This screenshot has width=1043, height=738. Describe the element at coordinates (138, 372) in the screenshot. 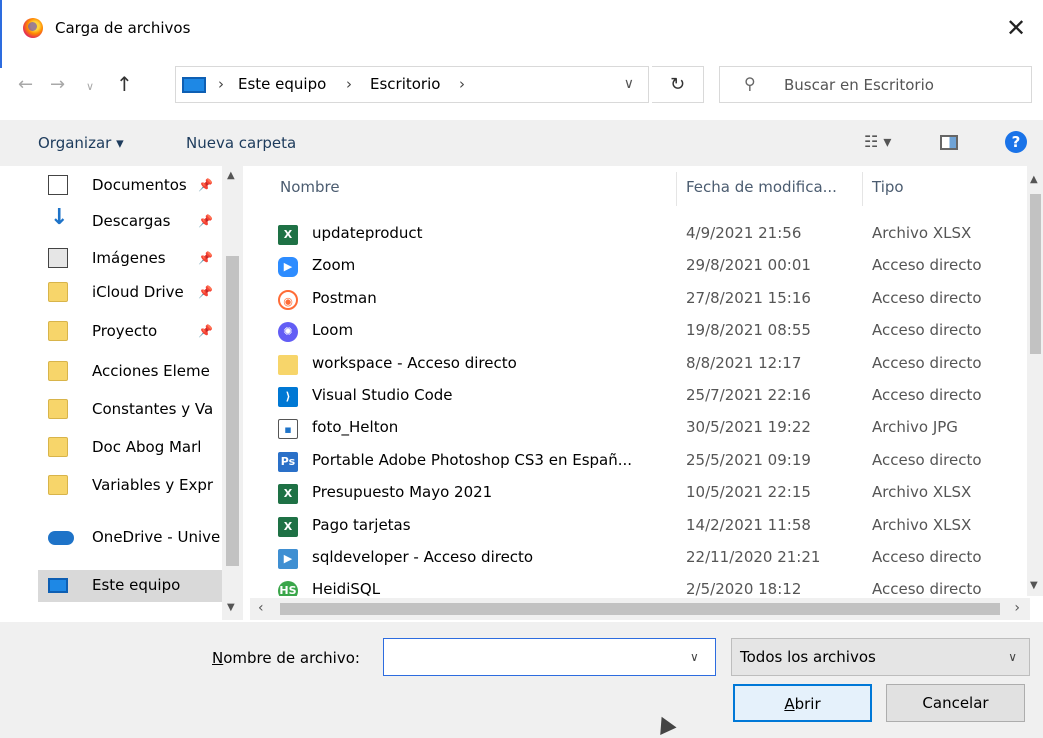

I see `nav-item: Acciones Eleme` at that location.